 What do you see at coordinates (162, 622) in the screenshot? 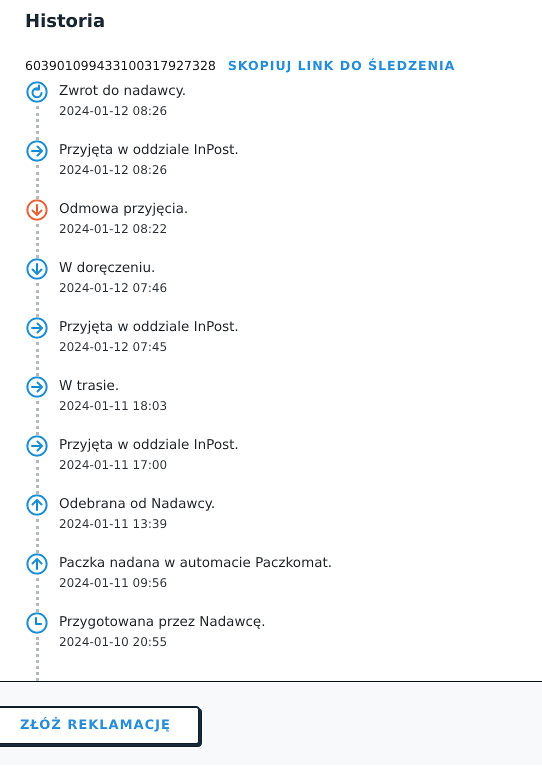
I see `event-status: Przygotowana przez Nadawcę.` at bounding box center [162, 622].